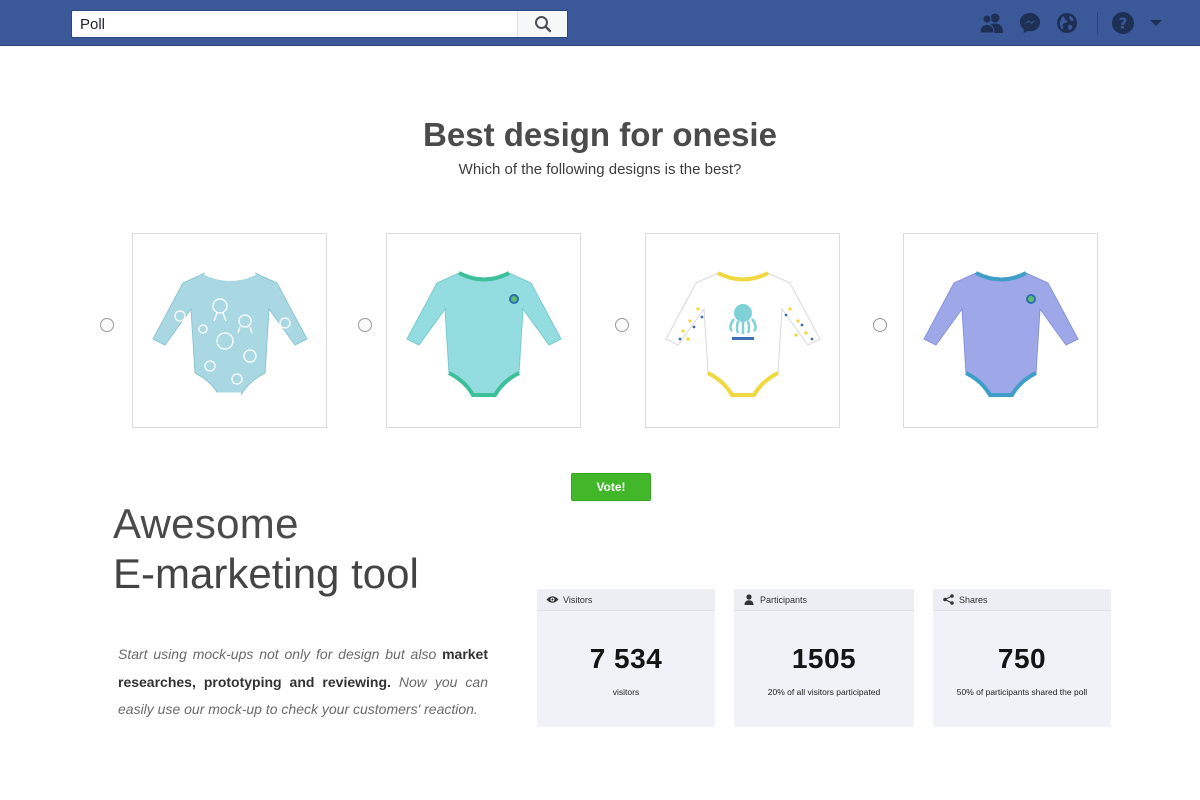  I want to click on person-icon, so click(749, 600).